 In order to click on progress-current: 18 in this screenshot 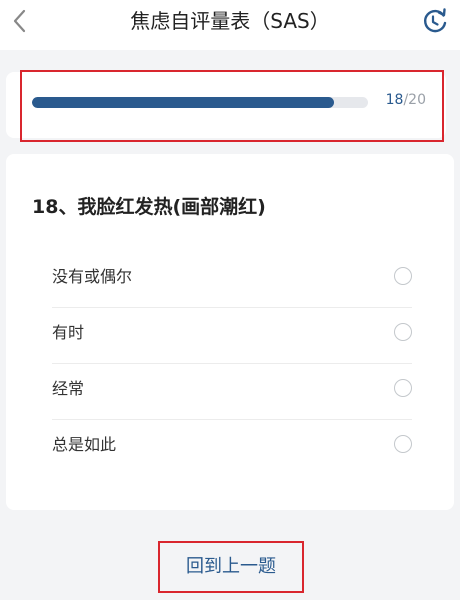, I will do `click(394, 100)`.